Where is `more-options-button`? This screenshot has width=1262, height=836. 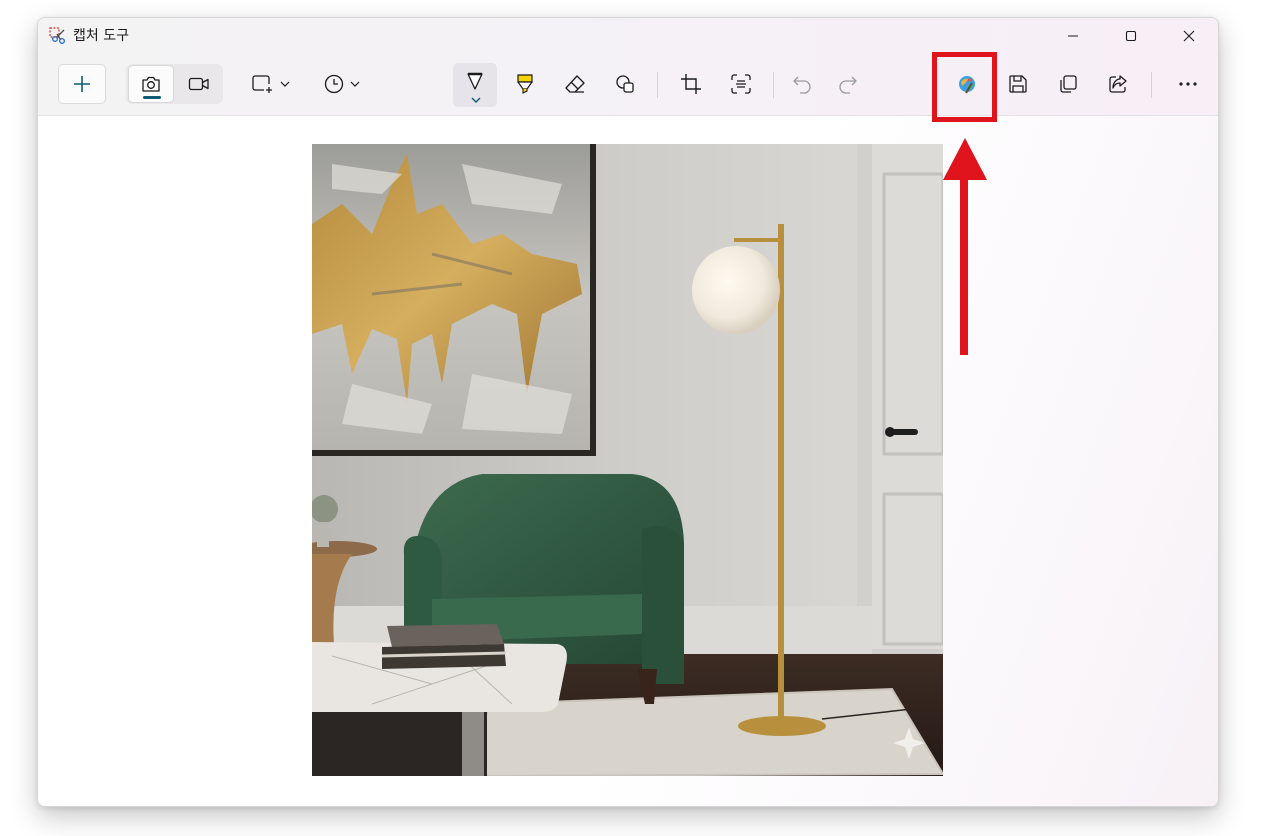
more-options-button is located at coordinates (1188, 84).